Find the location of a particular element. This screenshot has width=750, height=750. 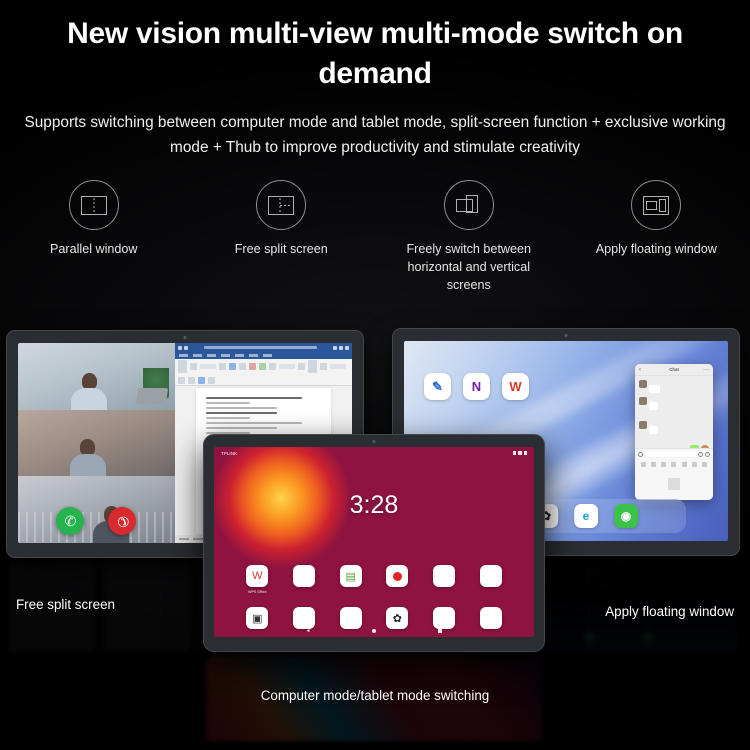

notes-icon: ▤ is located at coordinates (350, 576).